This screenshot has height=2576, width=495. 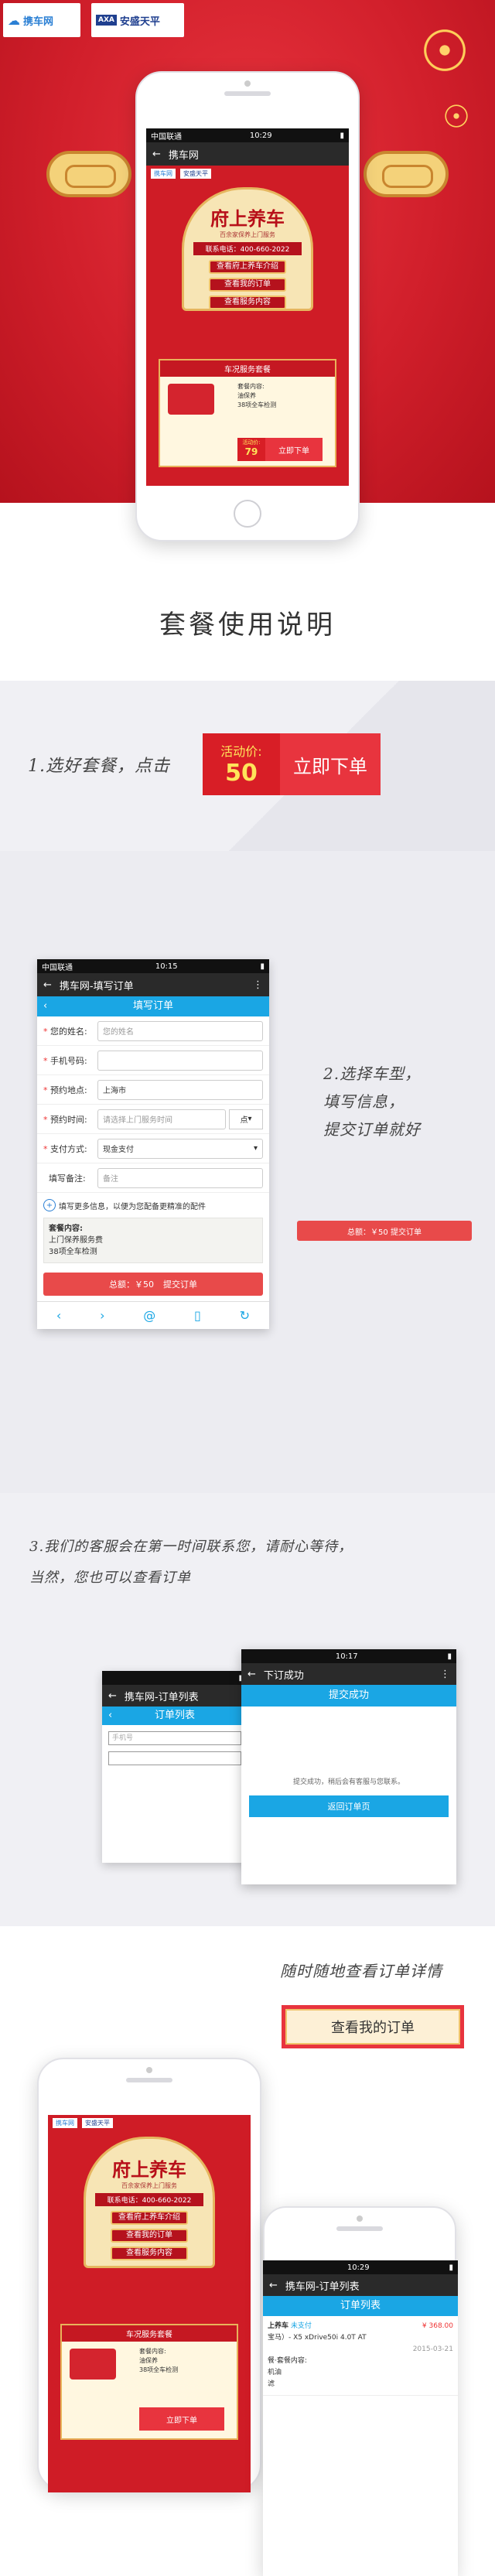 I want to click on payment-select: 现金支付 ▾, so click(x=180, y=1148).